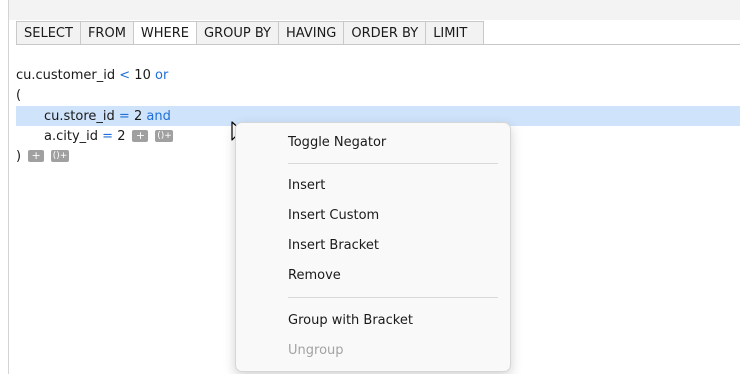 The width and height of the screenshot is (740, 374). What do you see at coordinates (374, 10) in the screenshot?
I see `top-strip` at bounding box center [374, 10].